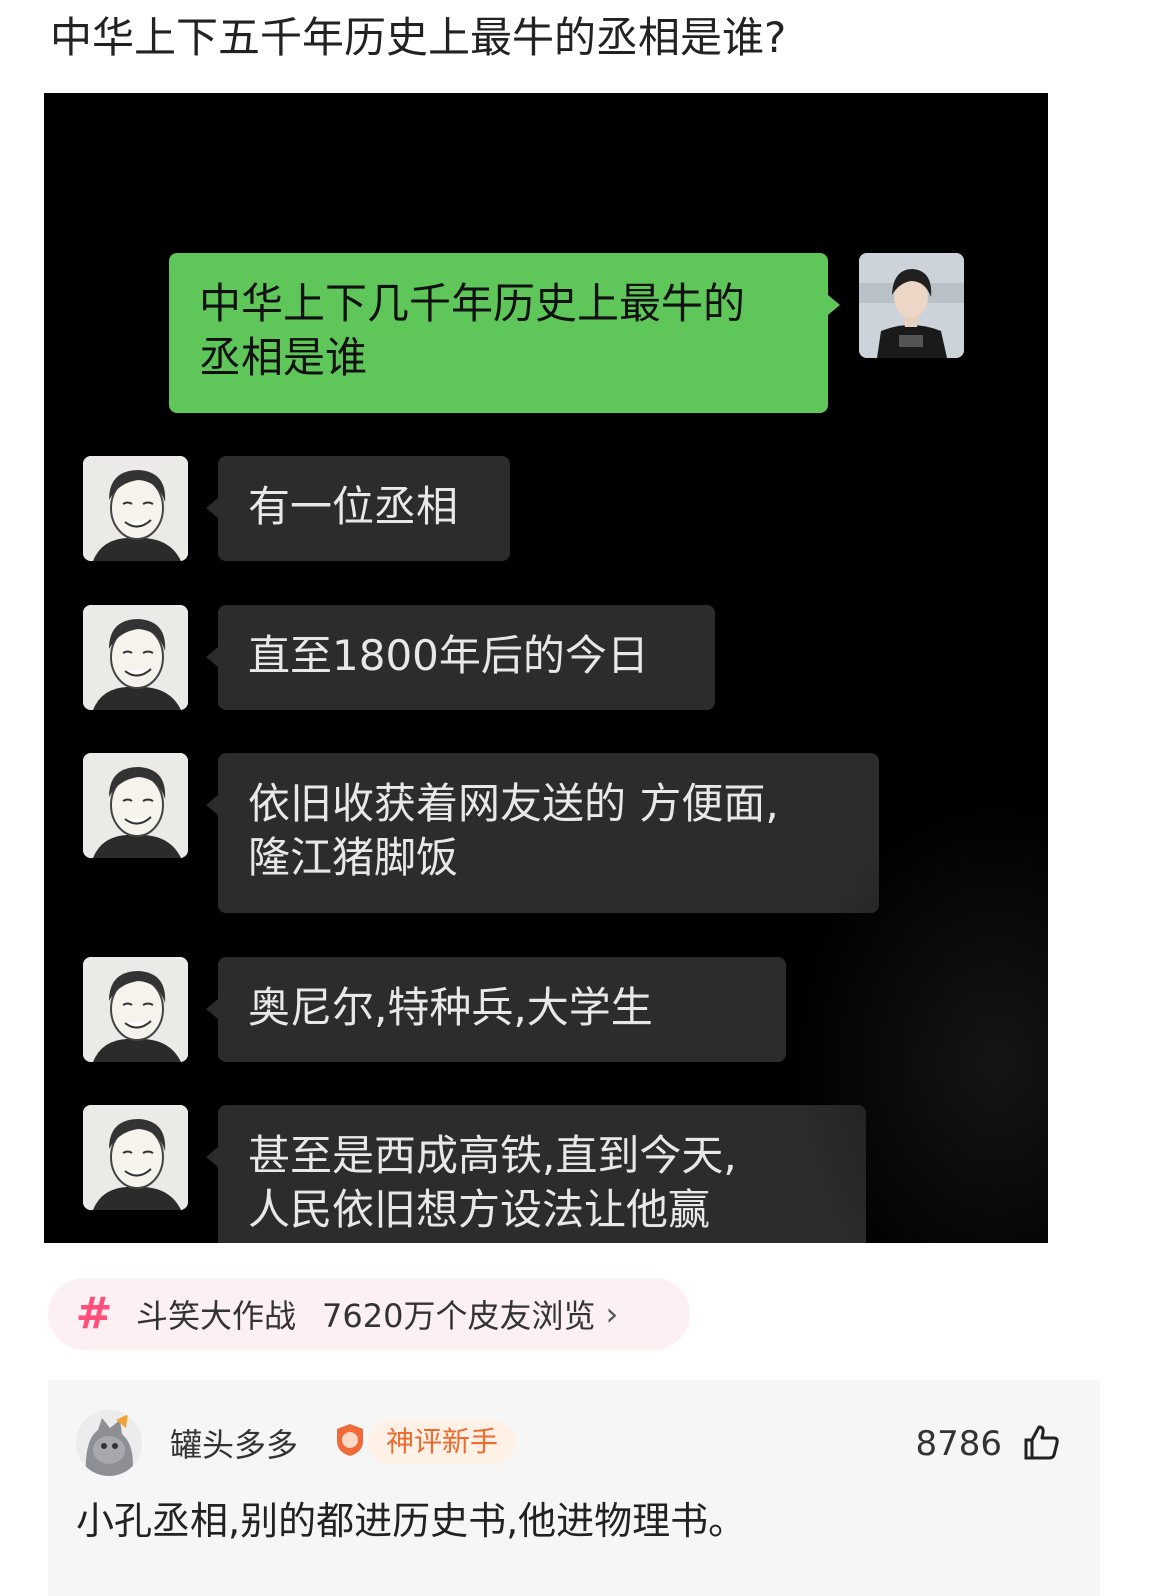 The height and width of the screenshot is (1596, 1170). What do you see at coordinates (94, 1313) in the screenshot?
I see `hashtag-icon: #` at bounding box center [94, 1313].